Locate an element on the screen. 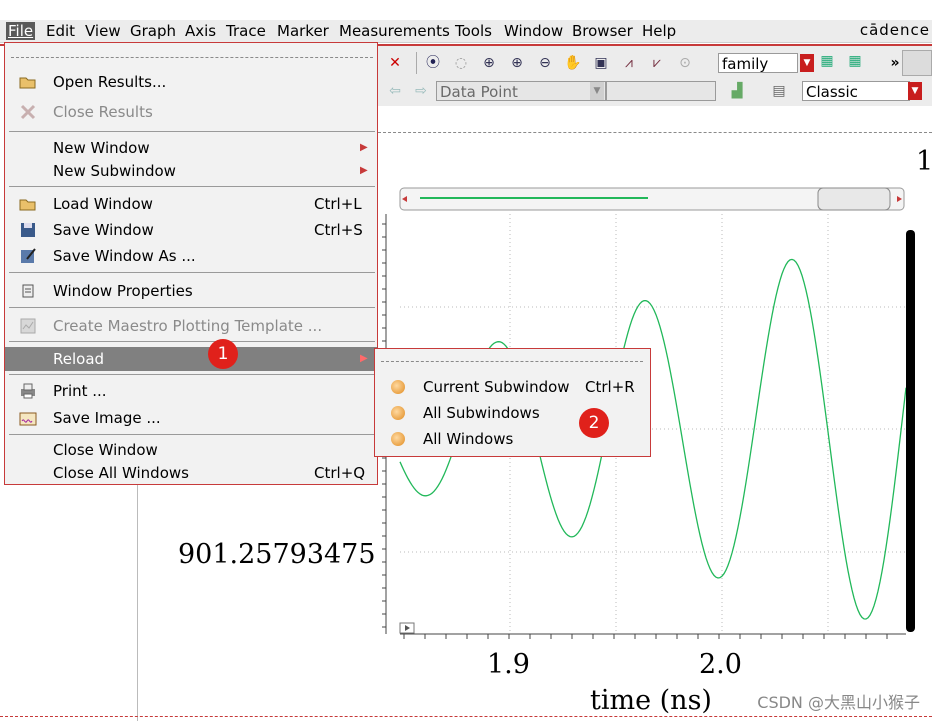 The width and height of the screenshot is (932, 721). toolbar-bottom-divider is located at coordinates (655, 132).